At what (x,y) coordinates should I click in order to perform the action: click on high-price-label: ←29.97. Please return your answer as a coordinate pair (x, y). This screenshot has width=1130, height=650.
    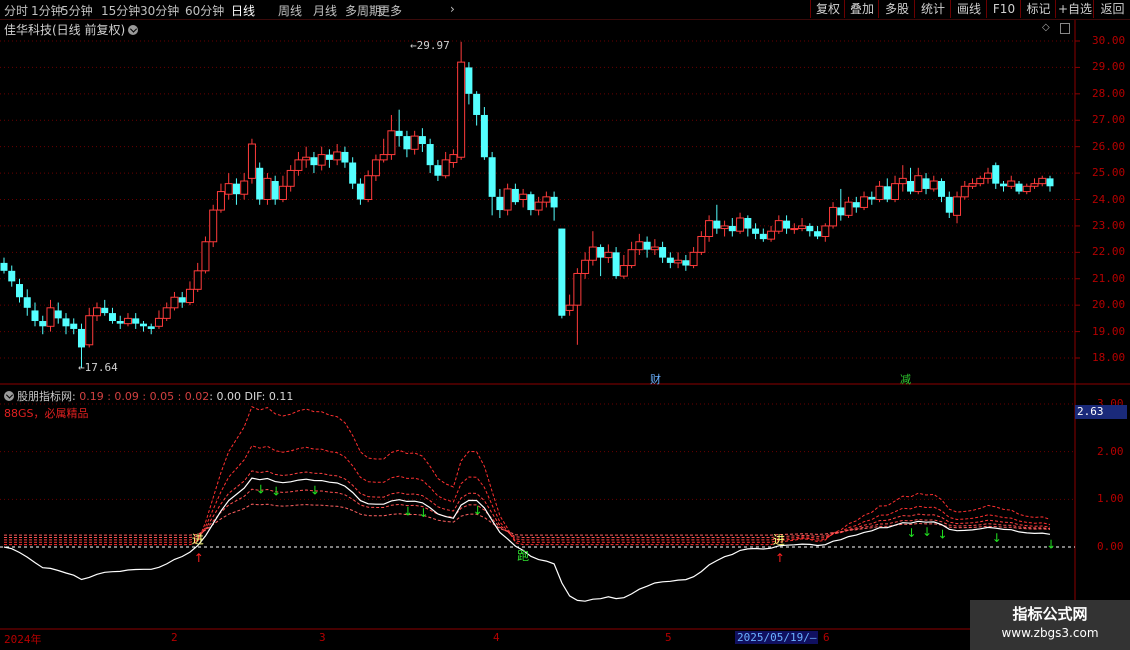
    Looking at the image, I should click on (430, 45).